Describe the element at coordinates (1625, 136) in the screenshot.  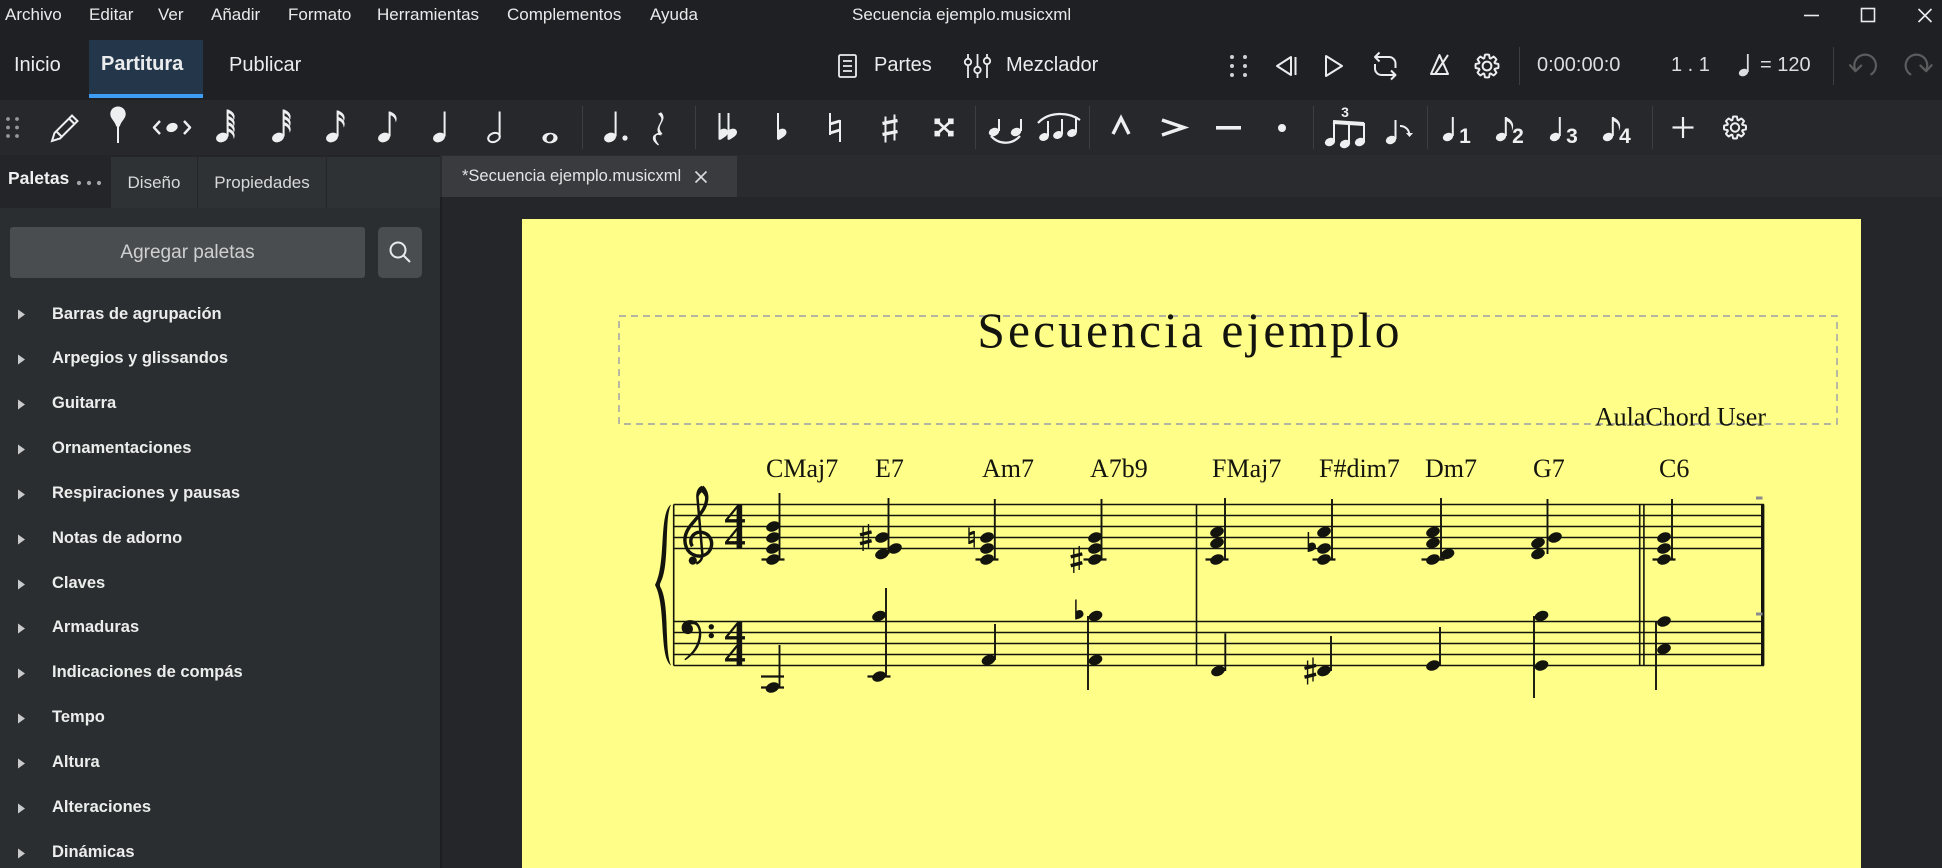
I see `svg-text: 4` at that location.